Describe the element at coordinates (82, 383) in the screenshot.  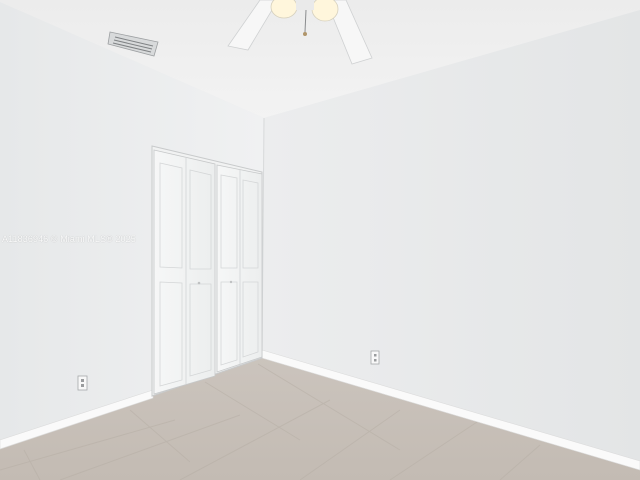
I see `wall-outlet-left` at that location.